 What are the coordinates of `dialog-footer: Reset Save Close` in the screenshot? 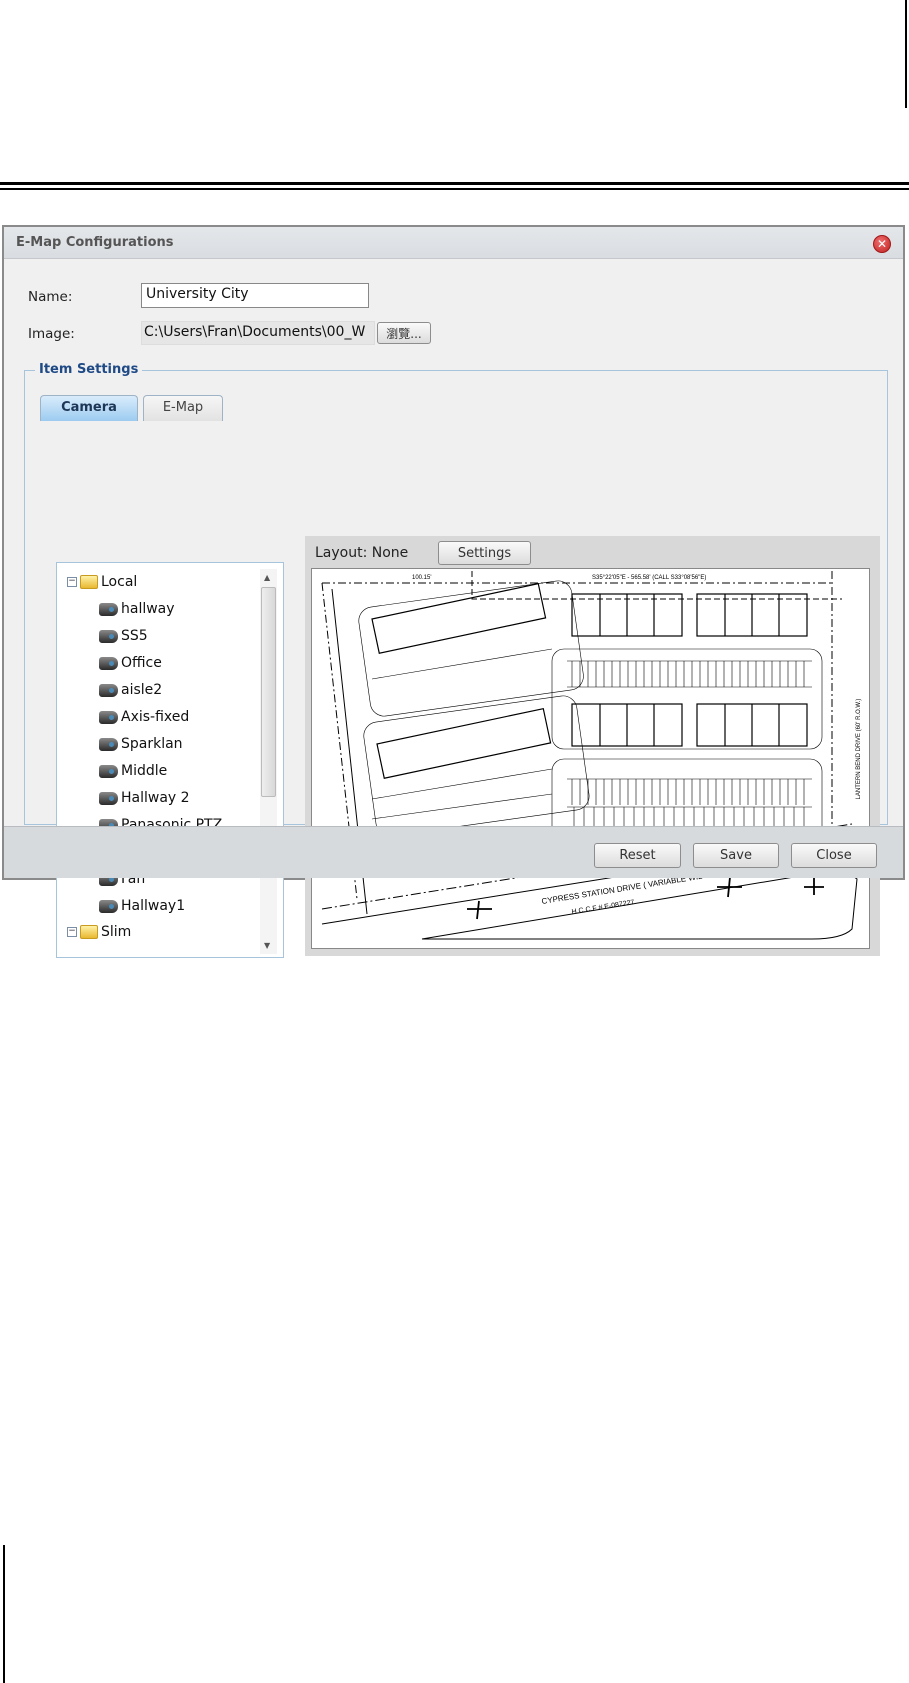 It's located at (453, 852).